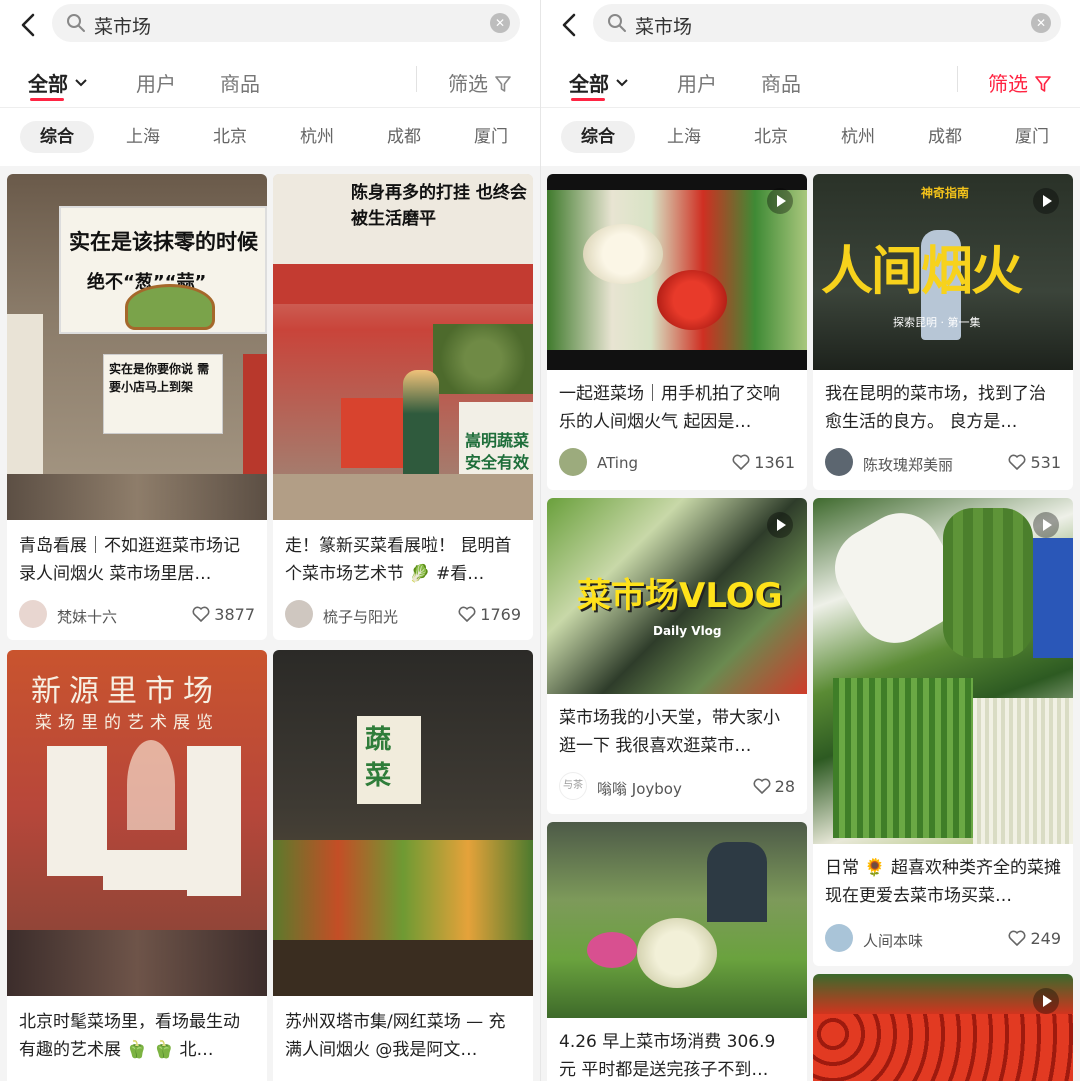 The height and width of the screenshot is (1081, 1080). Describe the element at coordinates (1043, 84) in the screenshot. I see `funnel-icon` at that location.